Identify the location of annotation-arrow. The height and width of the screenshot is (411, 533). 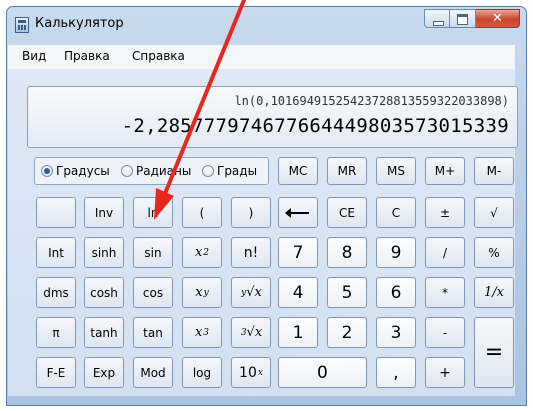
(200, 110).